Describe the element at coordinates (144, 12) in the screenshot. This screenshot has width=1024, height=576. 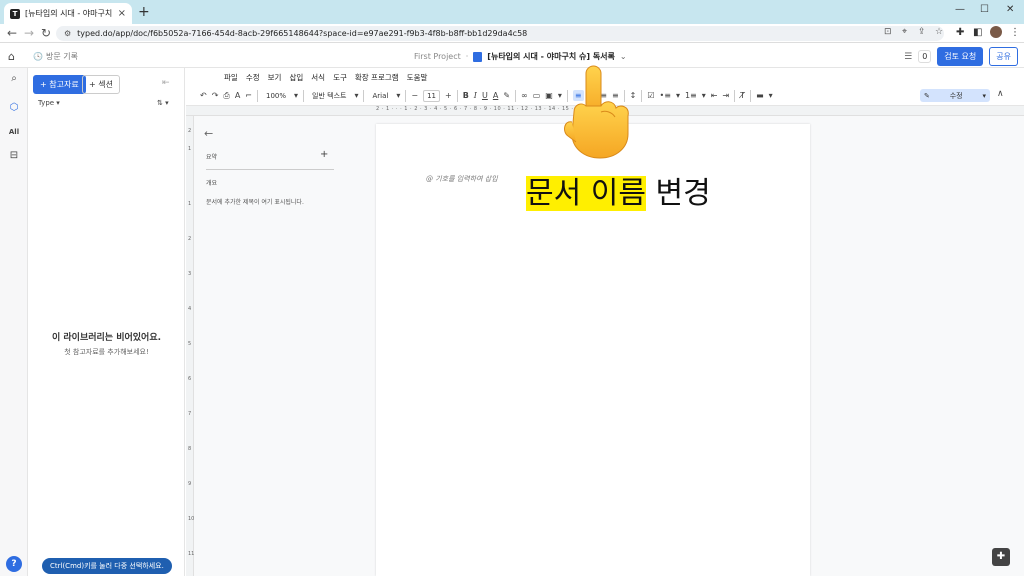
I see `new-tab-button: +` at that location.